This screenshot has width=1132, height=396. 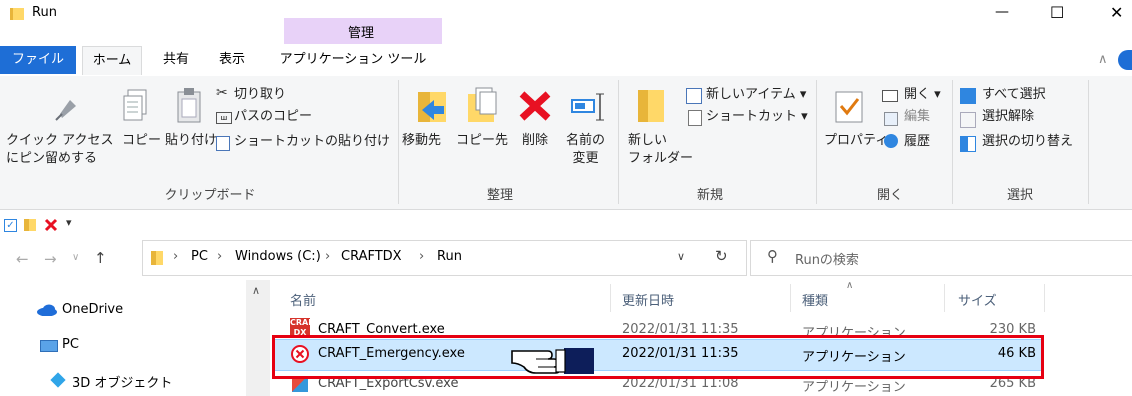 What do you see at coordinates (189, 105) in the screenshot?
I see `paste-icon` at bounding box center [189, 105].